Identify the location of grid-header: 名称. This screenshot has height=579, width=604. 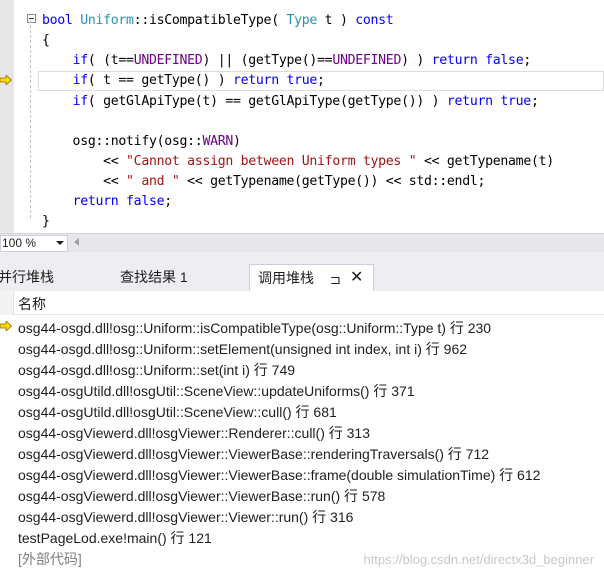
(302, 303).